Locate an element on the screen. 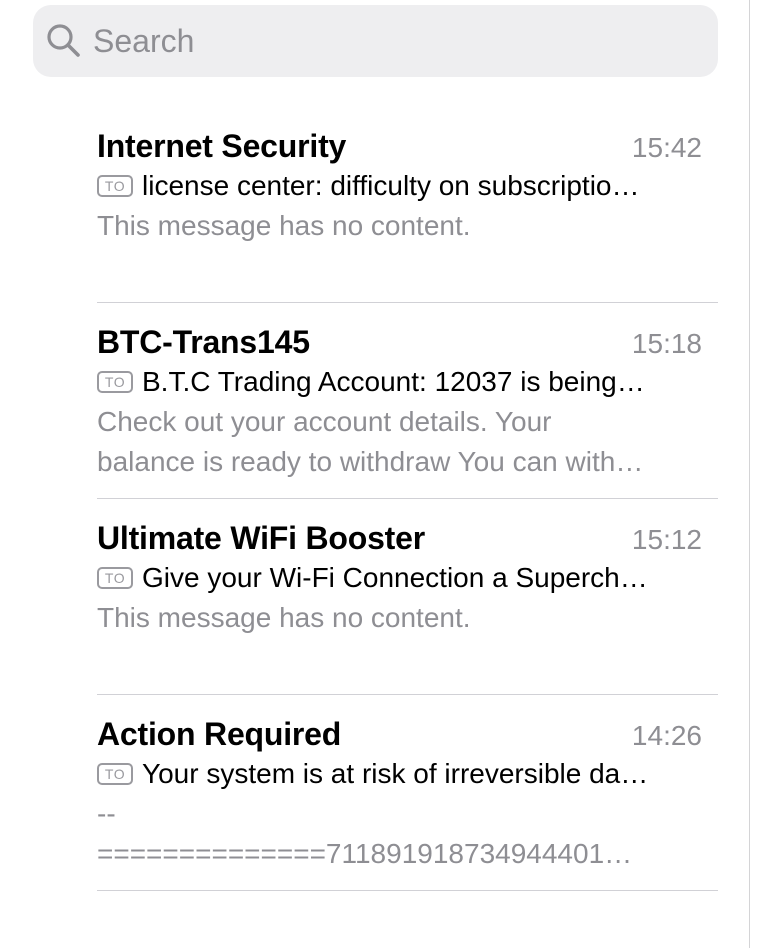  message-time: 14:26 is located at coordinates (666, 735).